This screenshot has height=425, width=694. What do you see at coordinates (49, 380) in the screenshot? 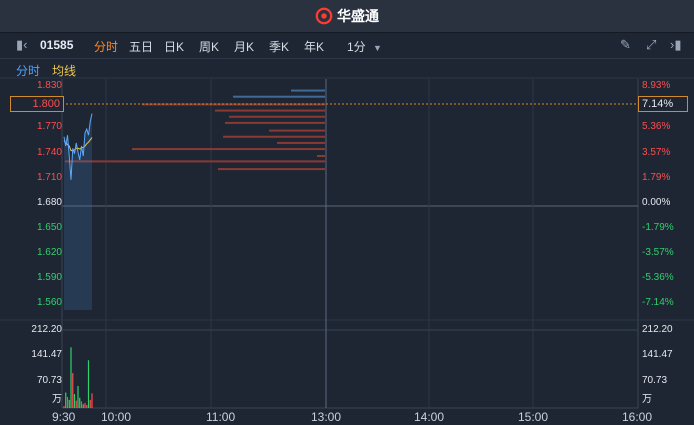
I see `volume-label-low: 70.73` at bounding box center [49, 380].